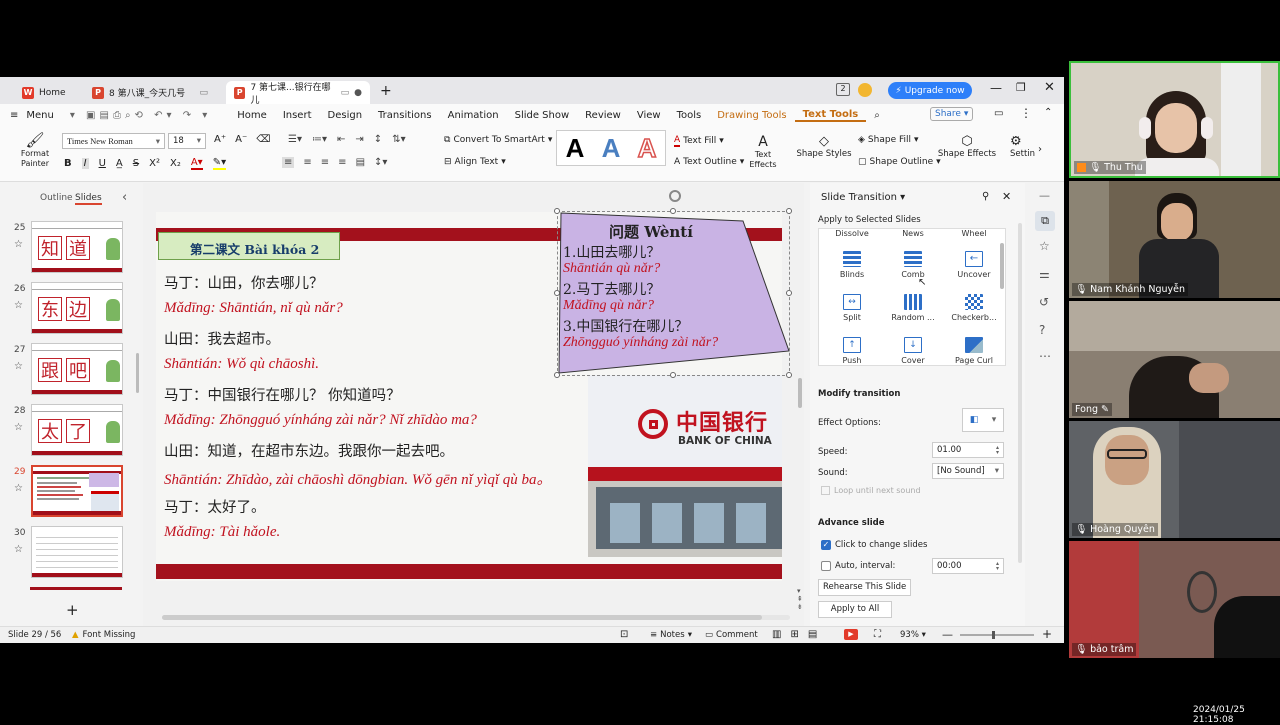 The height and width of the screenshot is (725, 1280). I want to click on numbering-icon: ≔▾, so click(319, 139).